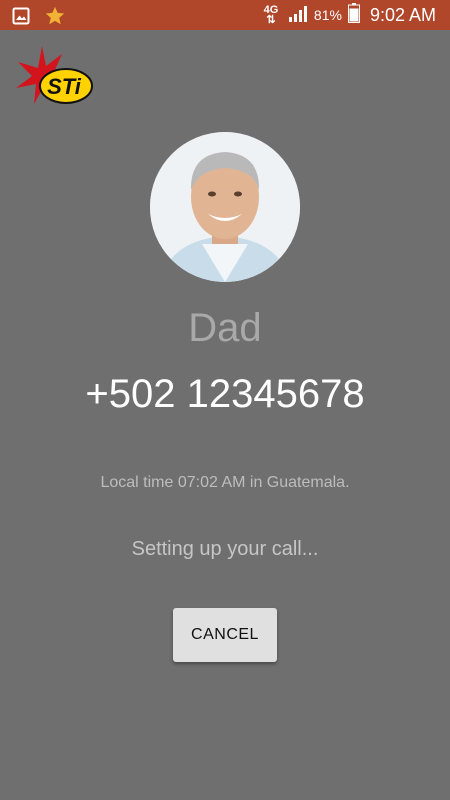 The height and width of the screenshot is (800, 450). What do you see at coordinates (353, 15) in the screenshot?
I see `battery-icon` at bounding box center [353, 15].